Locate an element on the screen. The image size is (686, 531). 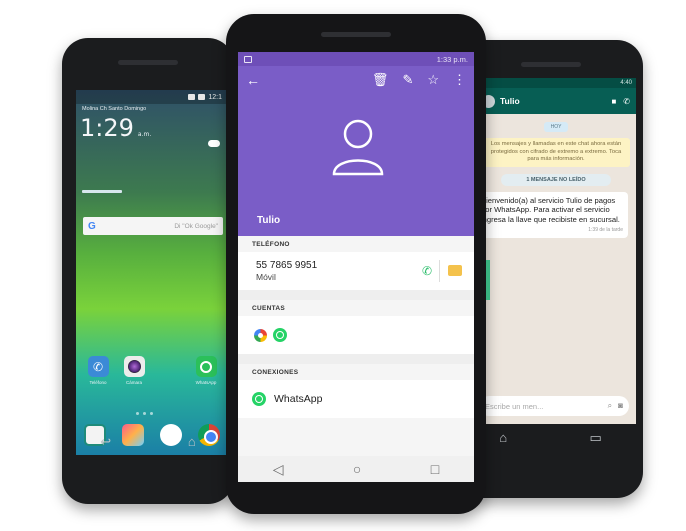
carrier-label: Molina Ch Santo Domingo is located at coordinates (114, 109).